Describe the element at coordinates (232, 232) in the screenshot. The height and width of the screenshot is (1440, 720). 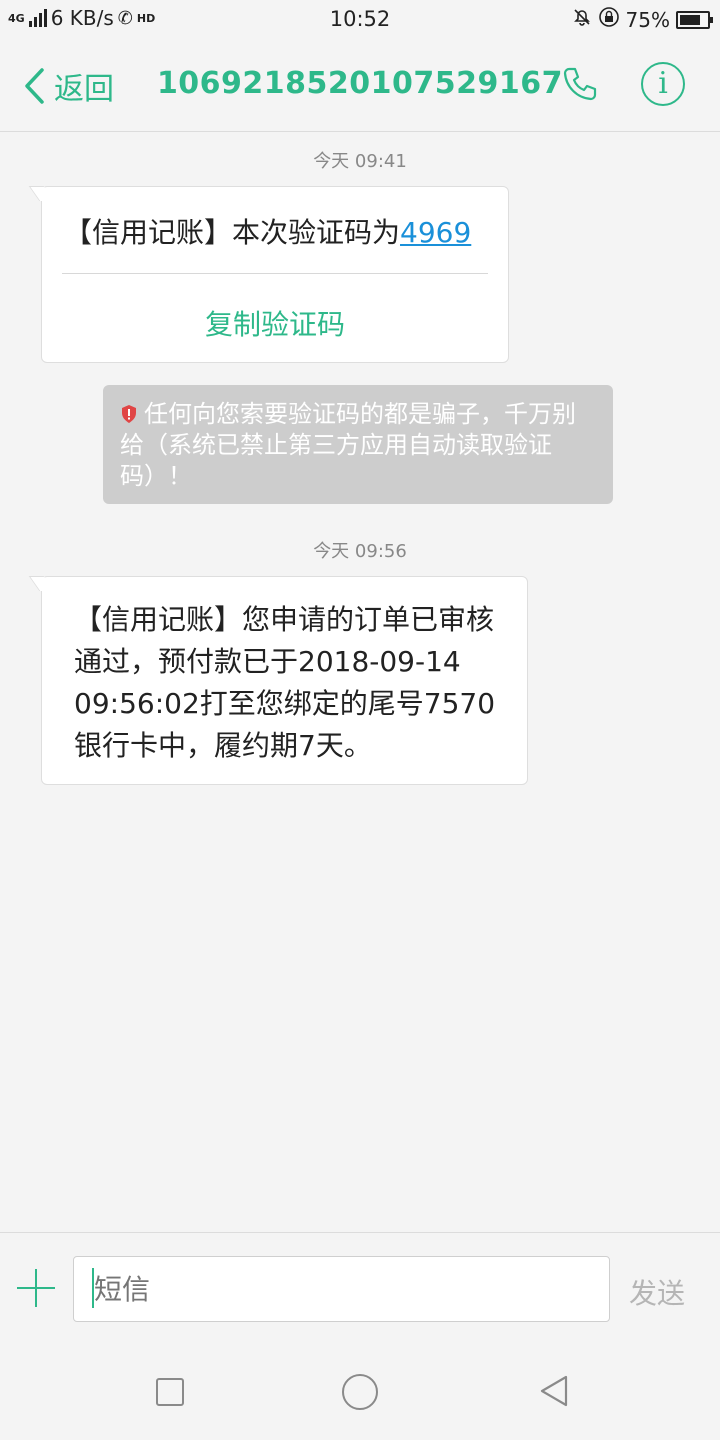
I see `message-body: 【信用记账】本次验证码为` at that location.